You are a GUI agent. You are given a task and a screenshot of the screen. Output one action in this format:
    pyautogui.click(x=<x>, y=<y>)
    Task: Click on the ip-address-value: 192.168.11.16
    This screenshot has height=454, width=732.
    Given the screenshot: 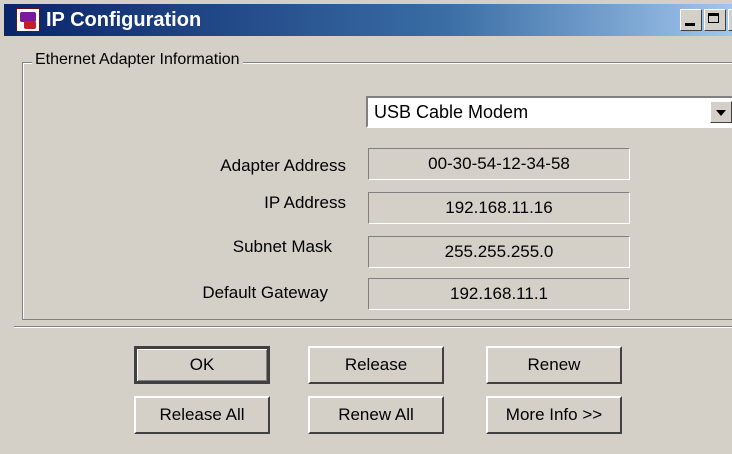 What is the action you would take?
    pyautogui.click(x=499, y=208)
    